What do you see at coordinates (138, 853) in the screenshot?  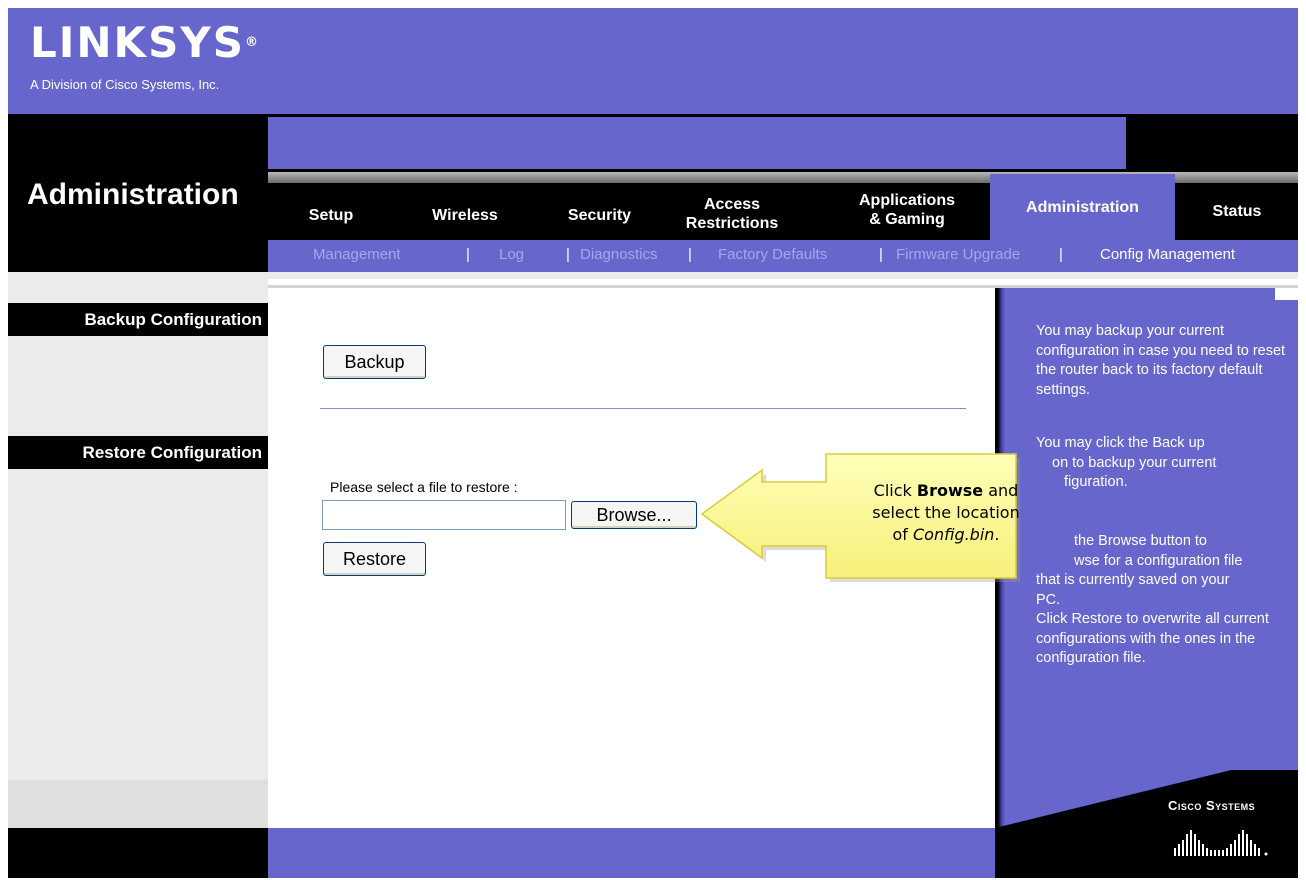 I see `footer-left` at bounding box center [138, 853].